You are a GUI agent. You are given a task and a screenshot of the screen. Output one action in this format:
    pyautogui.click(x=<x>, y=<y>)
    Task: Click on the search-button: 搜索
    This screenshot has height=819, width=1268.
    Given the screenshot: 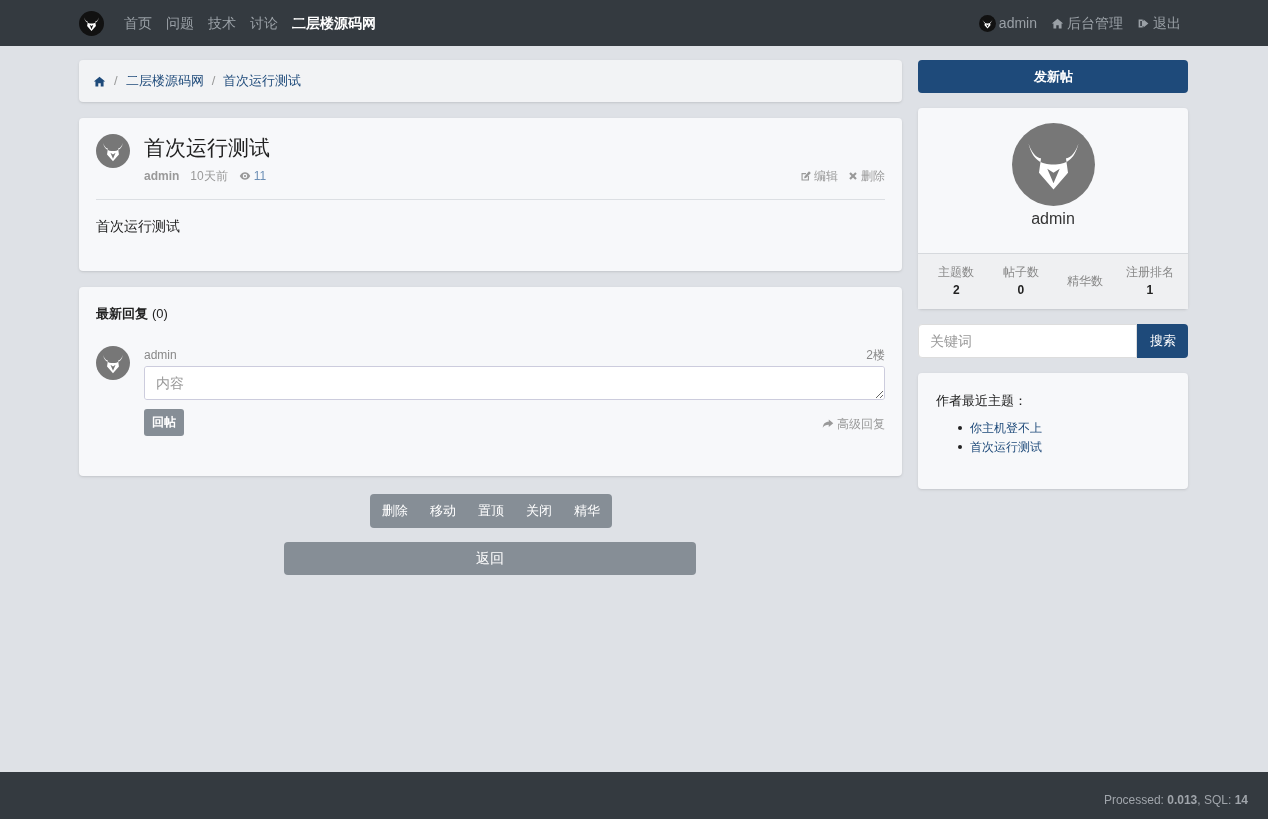 What is the action you would take?
    pyautogui.click(x=1162, y=341)
    